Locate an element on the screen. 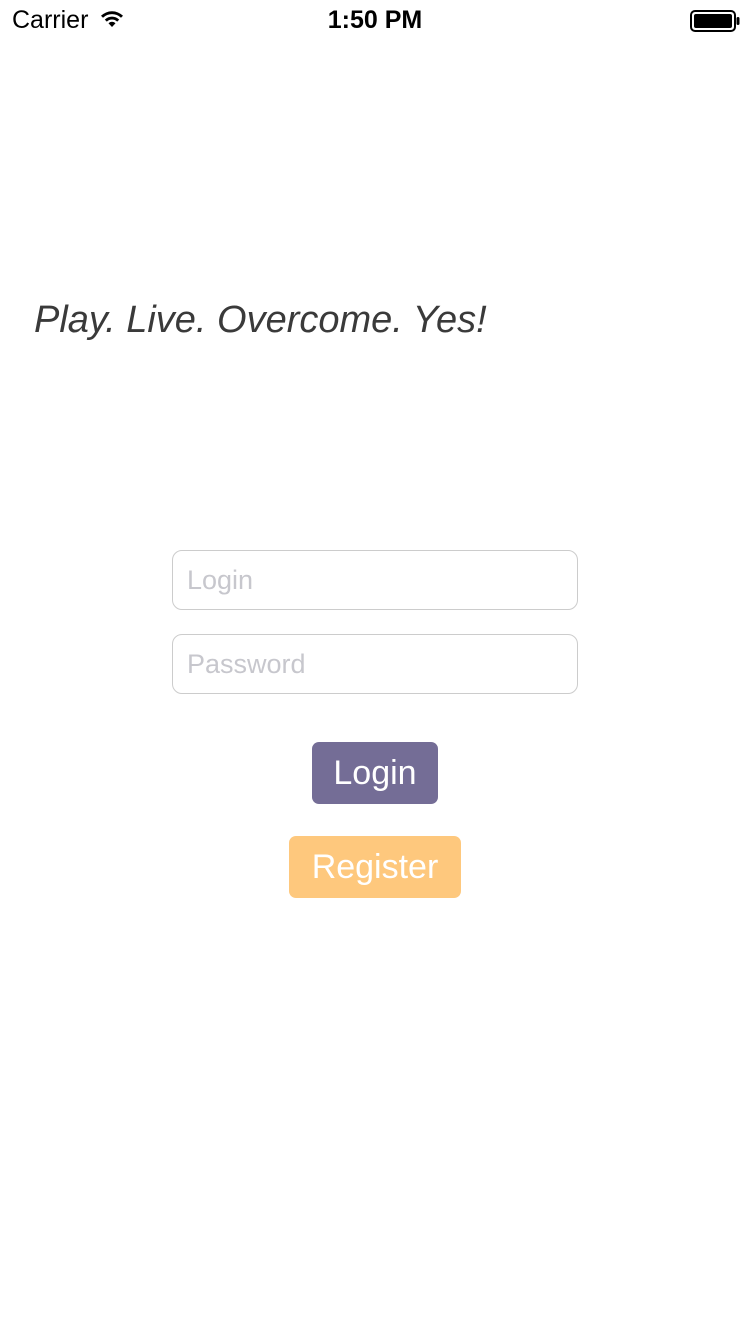 This screenshot has height=1334, width=750. status-bar: Carrier 1:50 PM is located at coordinates (375, 20).